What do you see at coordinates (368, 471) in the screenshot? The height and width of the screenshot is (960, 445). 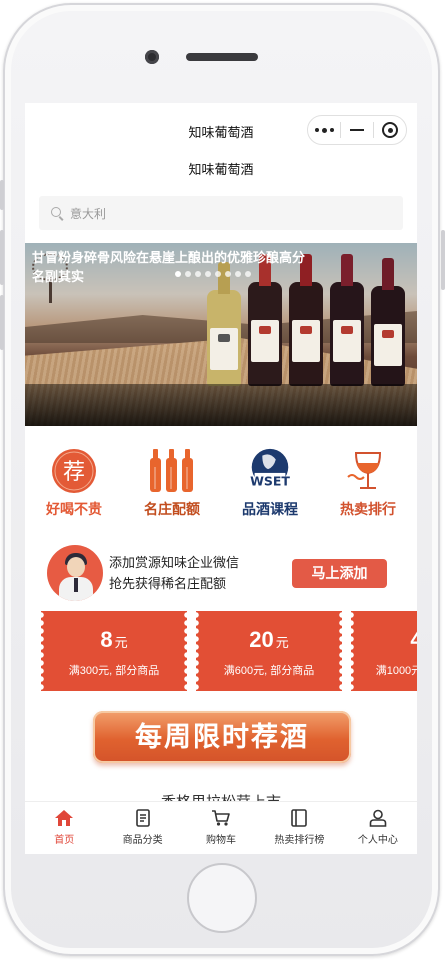 I see `wine-glass-icon` at bounding box center [368, 471].